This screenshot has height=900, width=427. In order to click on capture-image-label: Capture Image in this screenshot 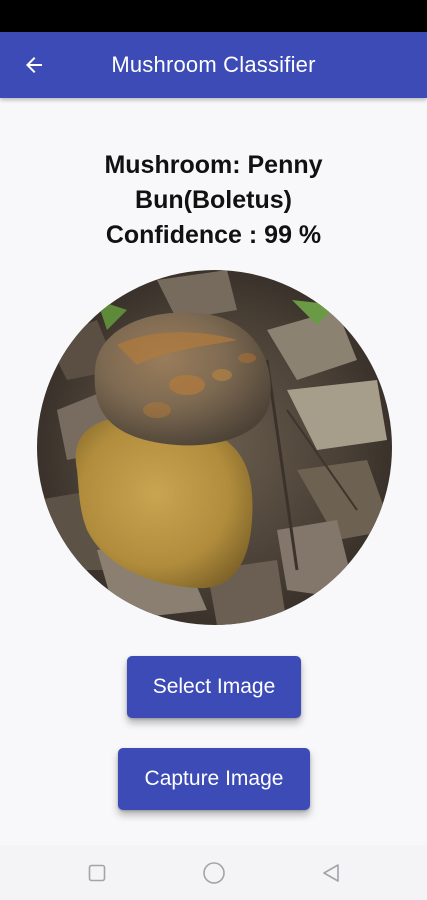, I will do `click(214, 778)`.